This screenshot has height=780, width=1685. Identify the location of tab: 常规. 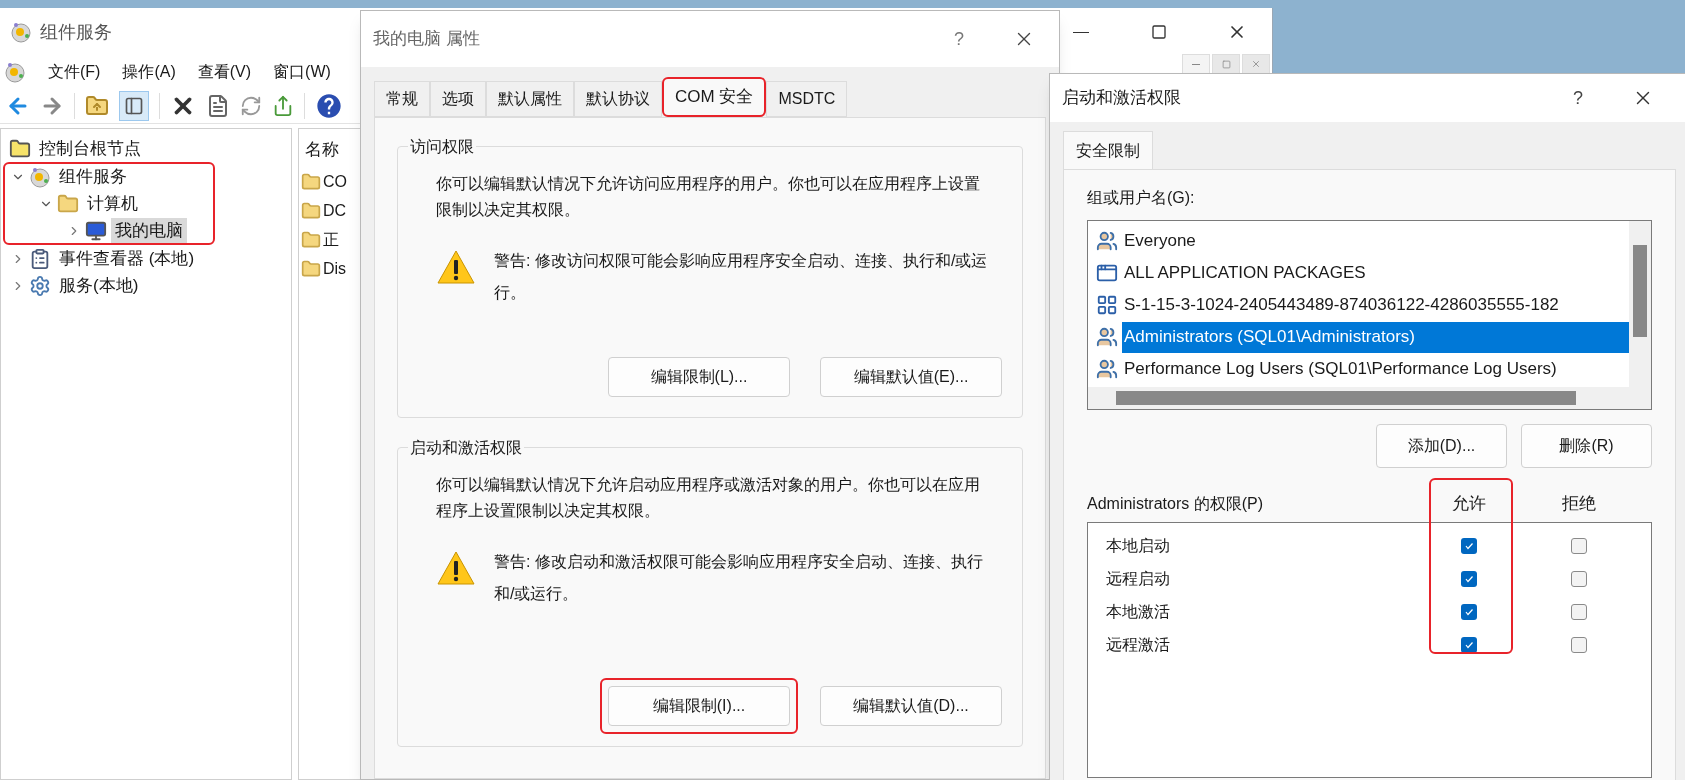
(402, 99).